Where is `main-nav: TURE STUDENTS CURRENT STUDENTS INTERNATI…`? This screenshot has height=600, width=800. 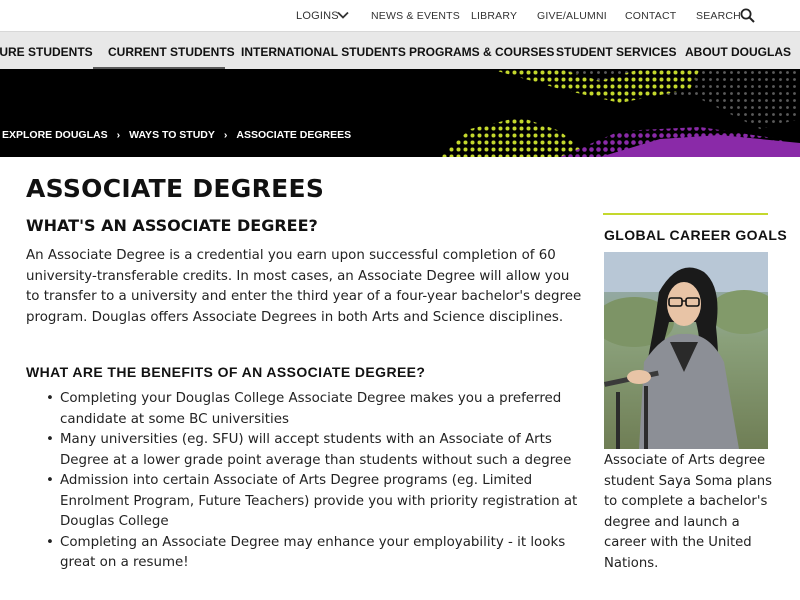 main-nav: TURE STUDENTS CURRENT STUDENTS INTERNATI… is located at coordinates (400, 50).